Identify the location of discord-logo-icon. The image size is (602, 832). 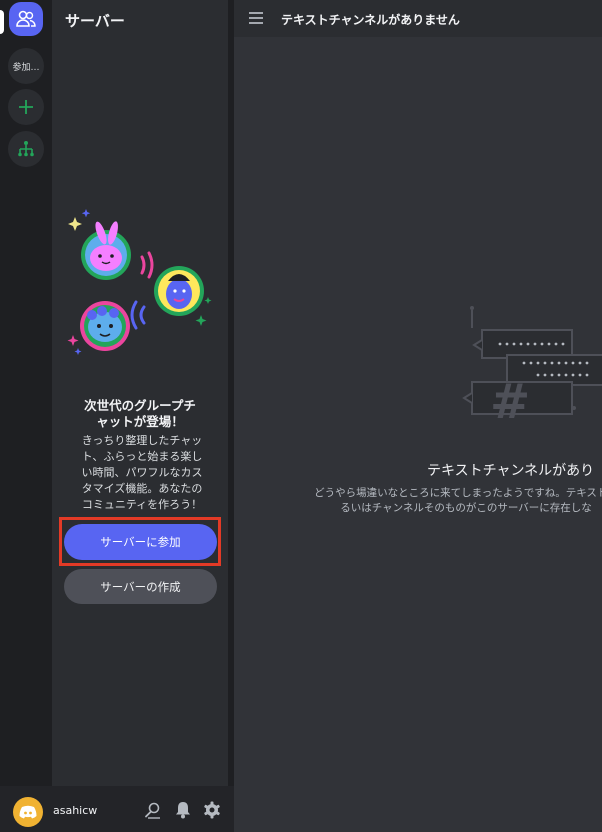
(28, 812).